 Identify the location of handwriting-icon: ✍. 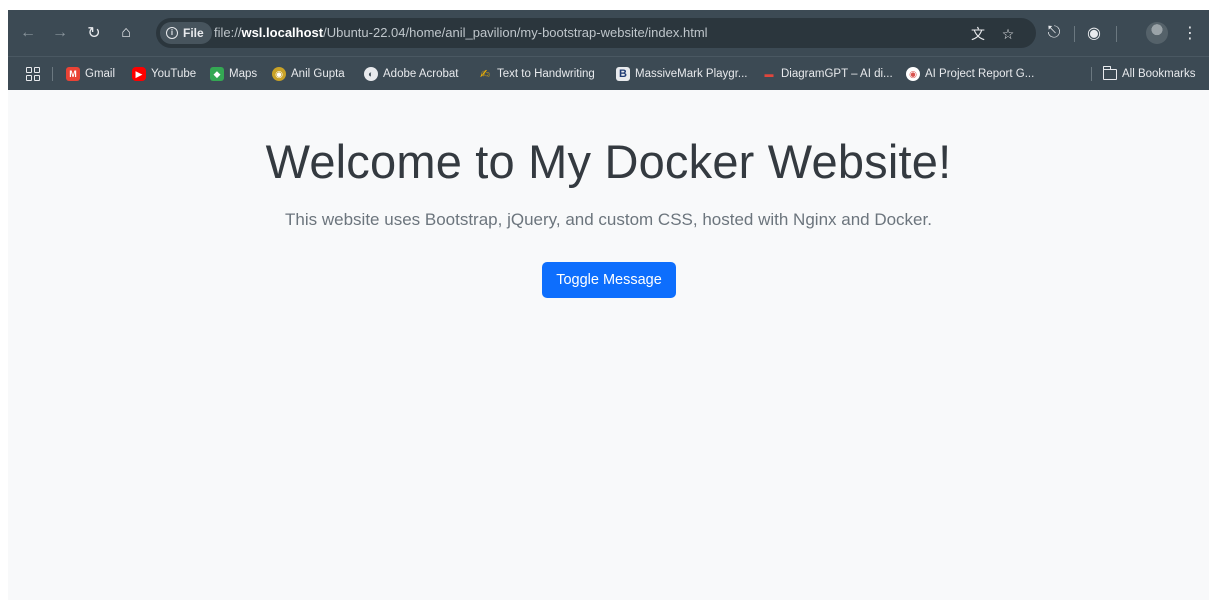
(485, 74).